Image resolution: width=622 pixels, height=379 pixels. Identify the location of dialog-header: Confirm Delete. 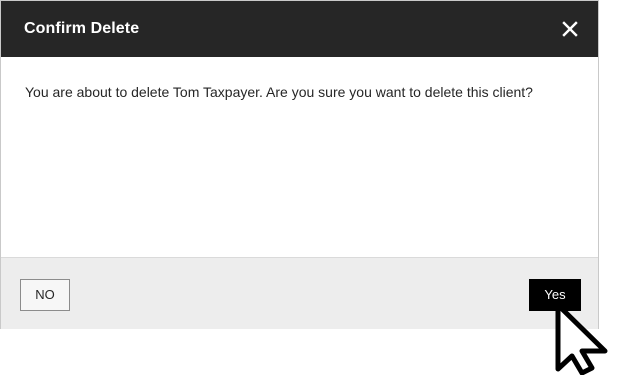
(299, 29).